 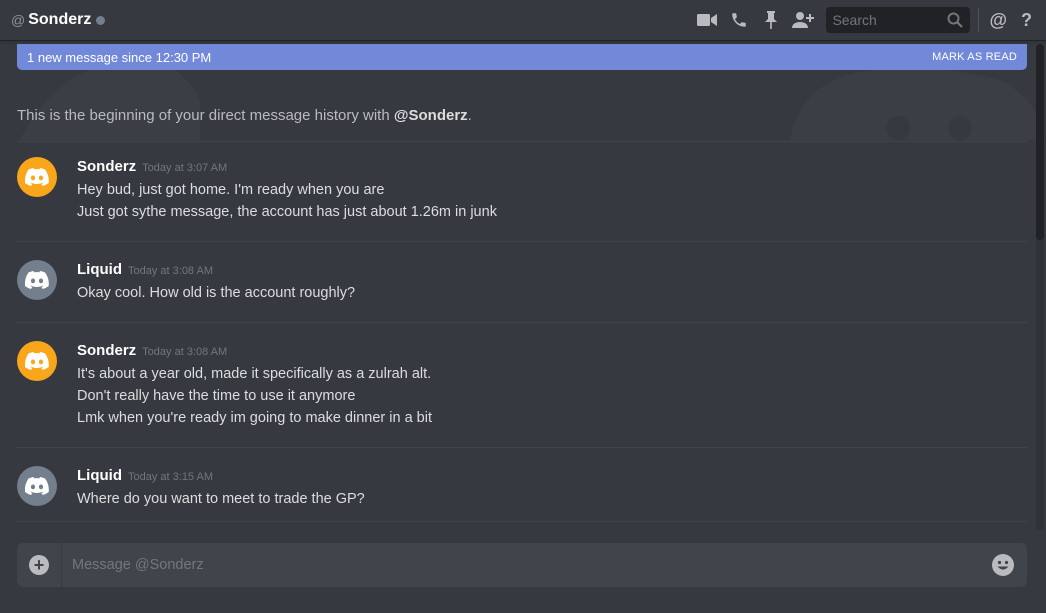 What do you see at coordinates (771, 20) in the screenshot?
I see `pin-icon` at bounding box center [771, 20].